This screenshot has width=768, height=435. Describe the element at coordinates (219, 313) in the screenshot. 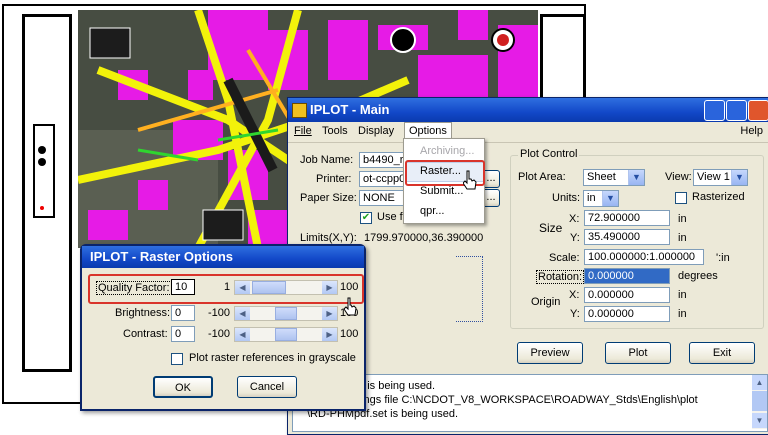

I see `brightness-min: -100` at that location.